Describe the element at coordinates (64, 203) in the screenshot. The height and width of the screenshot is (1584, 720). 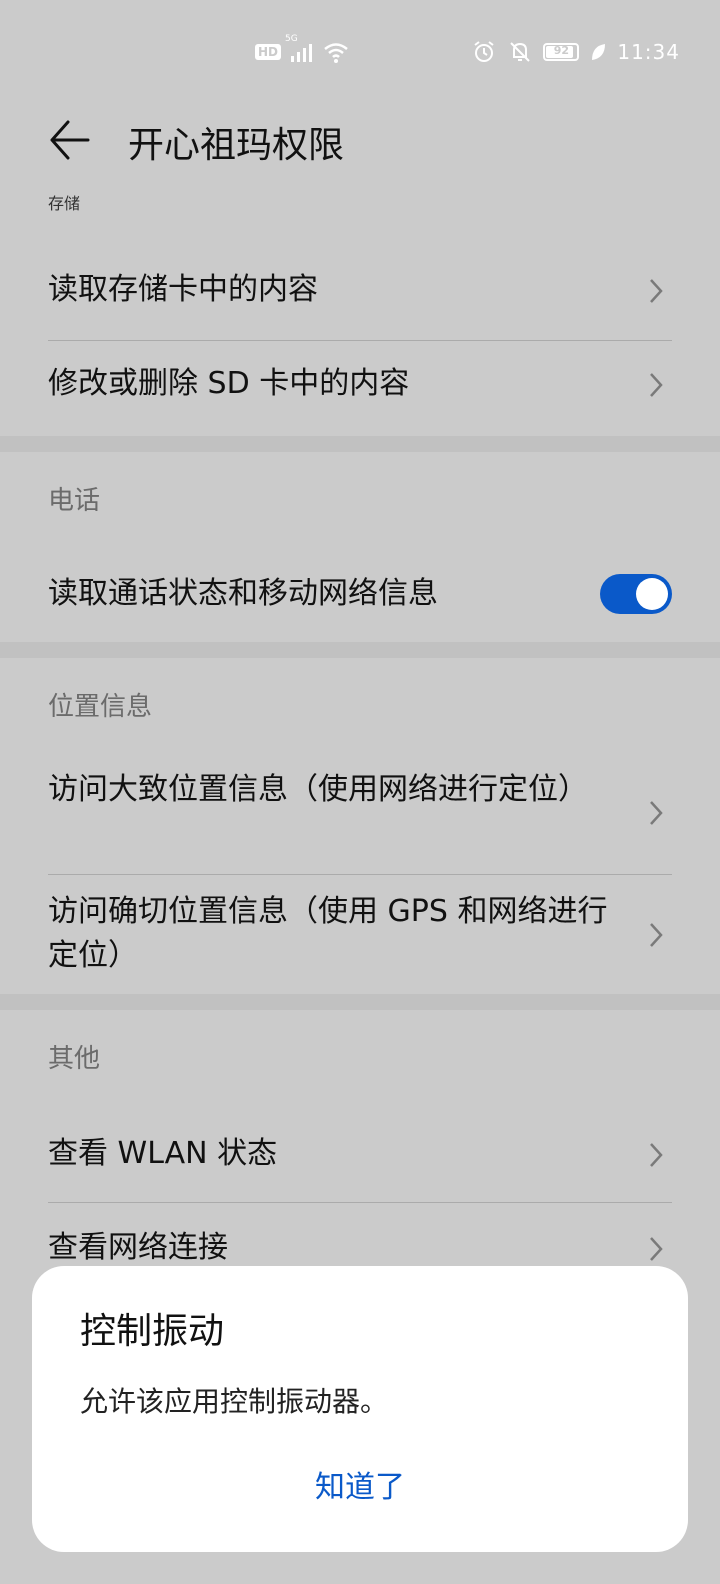
I see `section-title-storage-partial: 存储` at that location.